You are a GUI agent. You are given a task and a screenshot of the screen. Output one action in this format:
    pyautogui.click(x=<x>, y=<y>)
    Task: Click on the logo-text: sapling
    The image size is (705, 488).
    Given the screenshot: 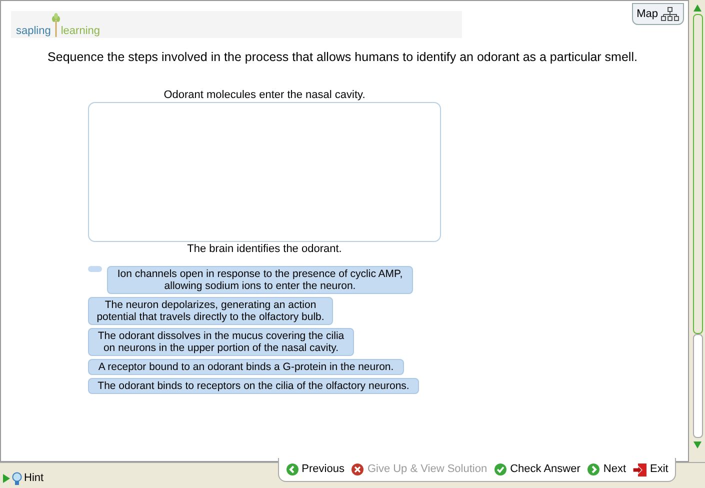 What is the action you would take?
    pyautogui.click(x=33, y=31)
    